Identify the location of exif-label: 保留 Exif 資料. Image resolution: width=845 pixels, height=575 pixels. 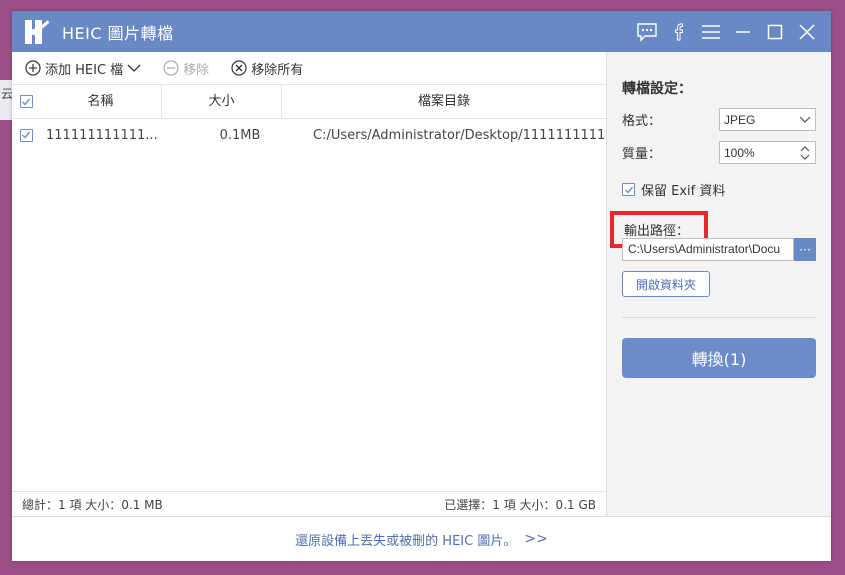
(683, 191).